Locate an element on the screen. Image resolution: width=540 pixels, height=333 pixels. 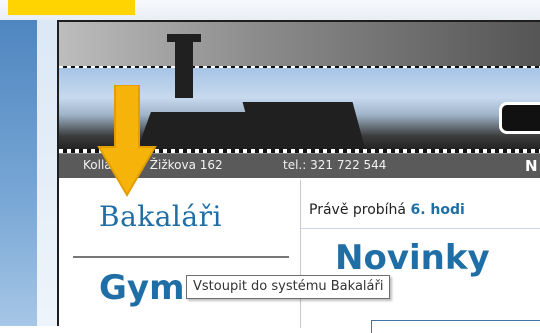
building-roof-right is located at coordinates (304, 126).